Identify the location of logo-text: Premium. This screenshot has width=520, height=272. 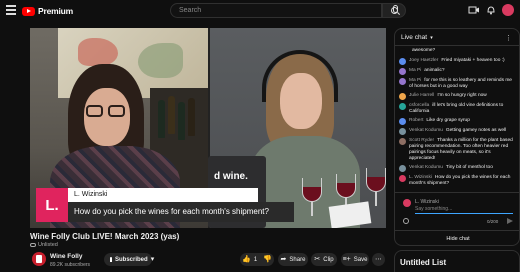
(55, 11).